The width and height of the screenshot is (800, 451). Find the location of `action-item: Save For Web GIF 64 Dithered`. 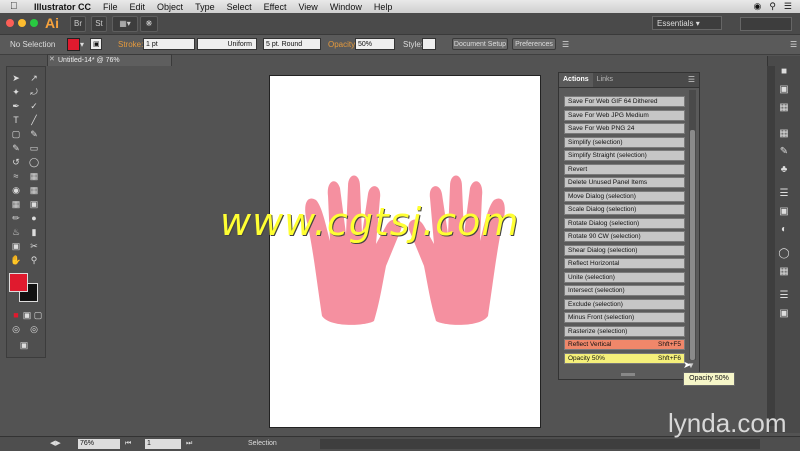

action-item: Save For Web GIF 64 Dithered is located at coordinates (624, 101).